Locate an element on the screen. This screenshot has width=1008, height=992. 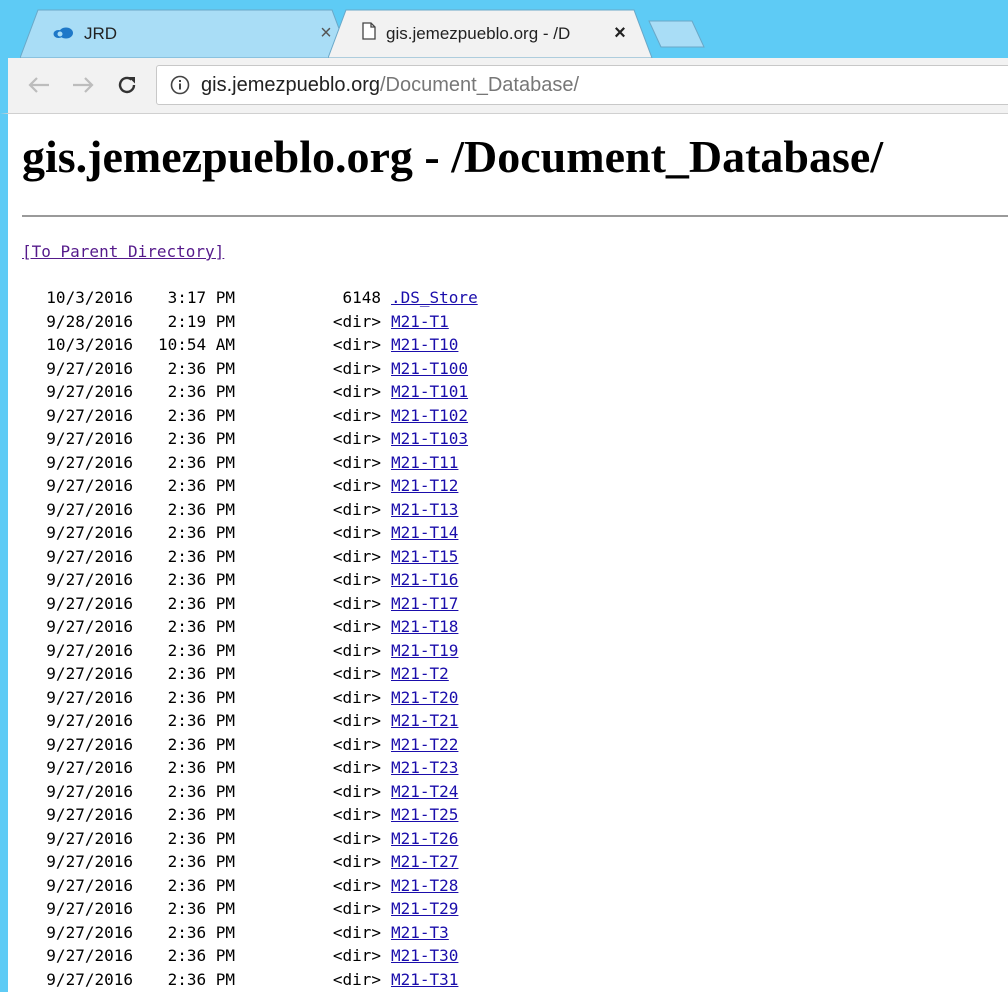
back-button is located at coordinates (39, 85).